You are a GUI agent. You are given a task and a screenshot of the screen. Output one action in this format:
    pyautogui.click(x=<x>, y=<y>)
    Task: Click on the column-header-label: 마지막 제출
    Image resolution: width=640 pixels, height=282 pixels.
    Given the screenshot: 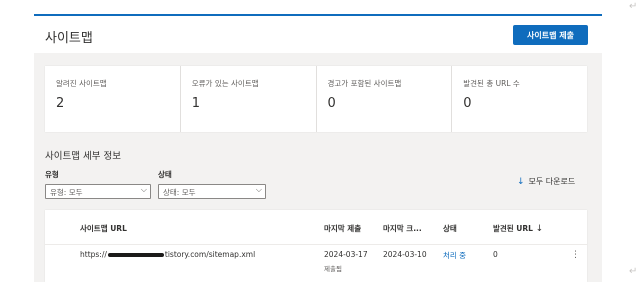 What is the action you would take?
    pyautogui.click(x=343, y=228)
    